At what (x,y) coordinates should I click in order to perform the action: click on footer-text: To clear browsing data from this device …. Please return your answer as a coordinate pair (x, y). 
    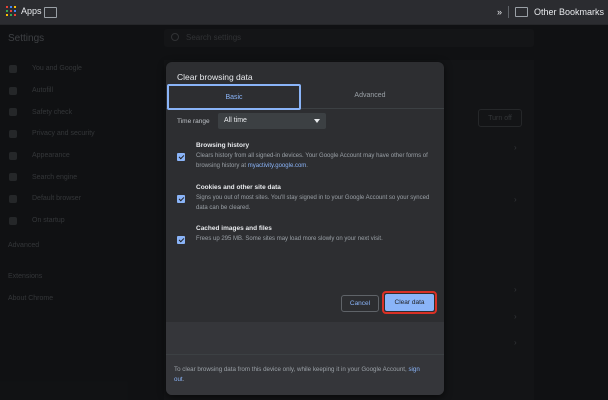
    Looking at the image, I should click on (299, 375).